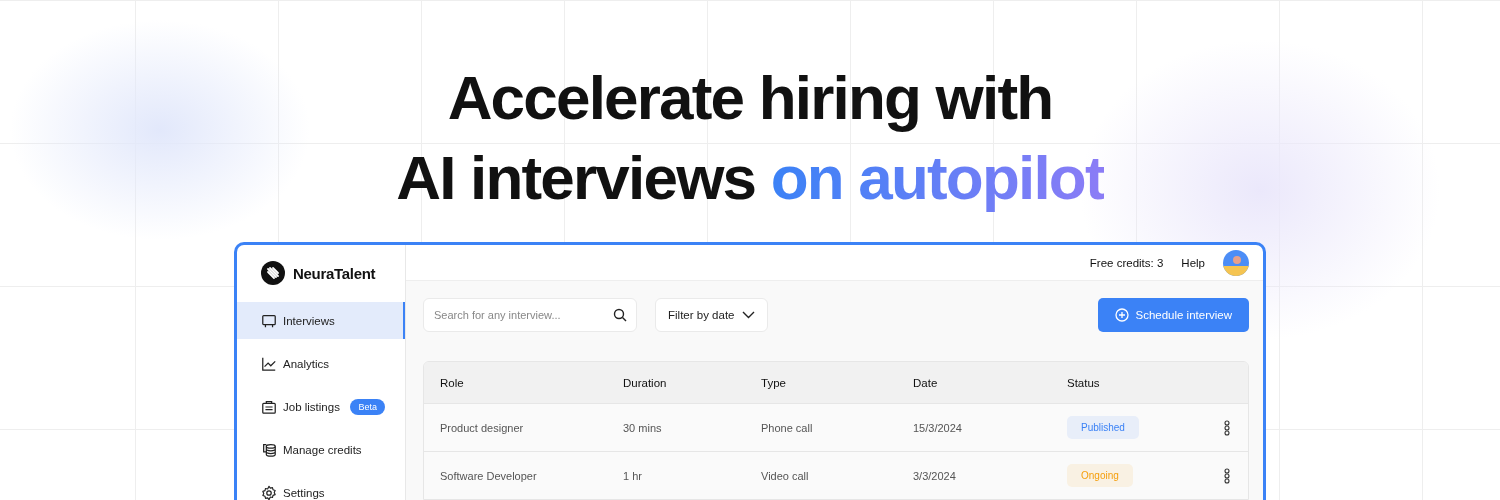  I want to click on status-tag: Published, so click(1103, 427).